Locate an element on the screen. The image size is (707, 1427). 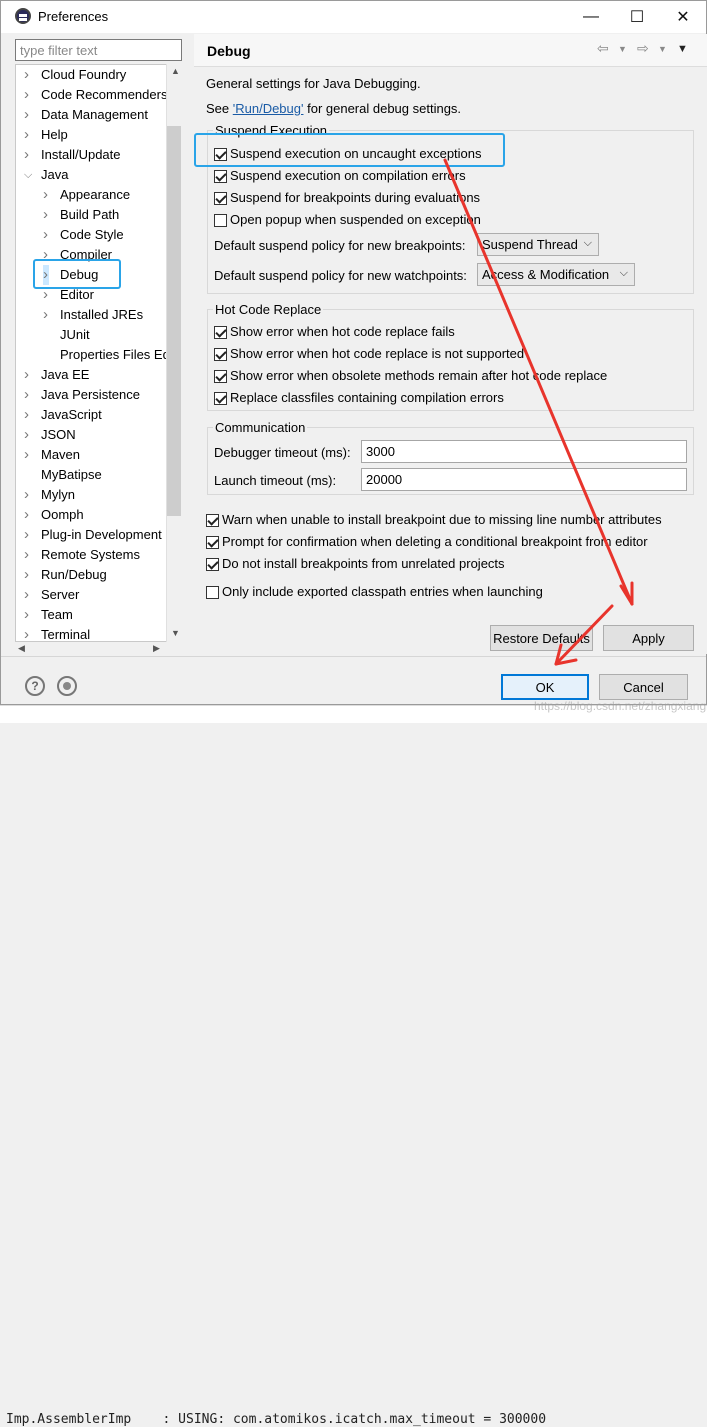
filter-input is located at coordinates (98, 50).